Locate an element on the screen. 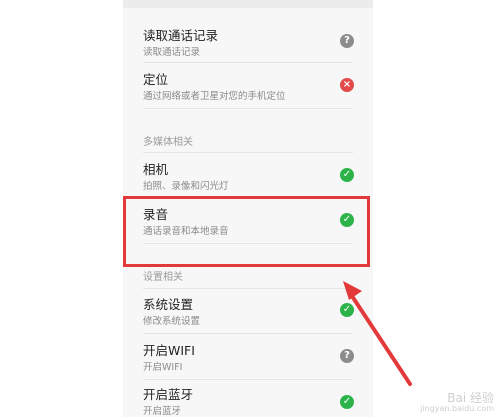  watermark-sub: jingyan.baidu.com is located at coordinates (457, 408).